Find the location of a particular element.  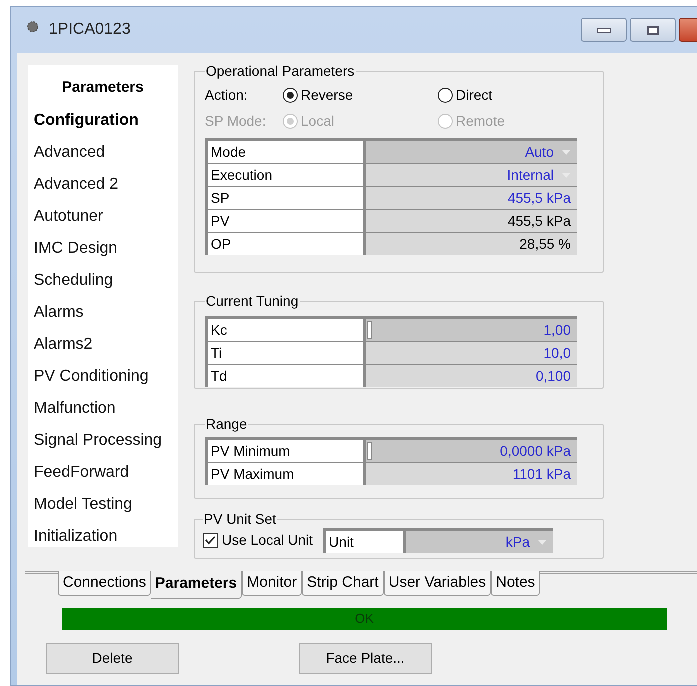

radio-option: Direct is located at coordinates (465, 95).